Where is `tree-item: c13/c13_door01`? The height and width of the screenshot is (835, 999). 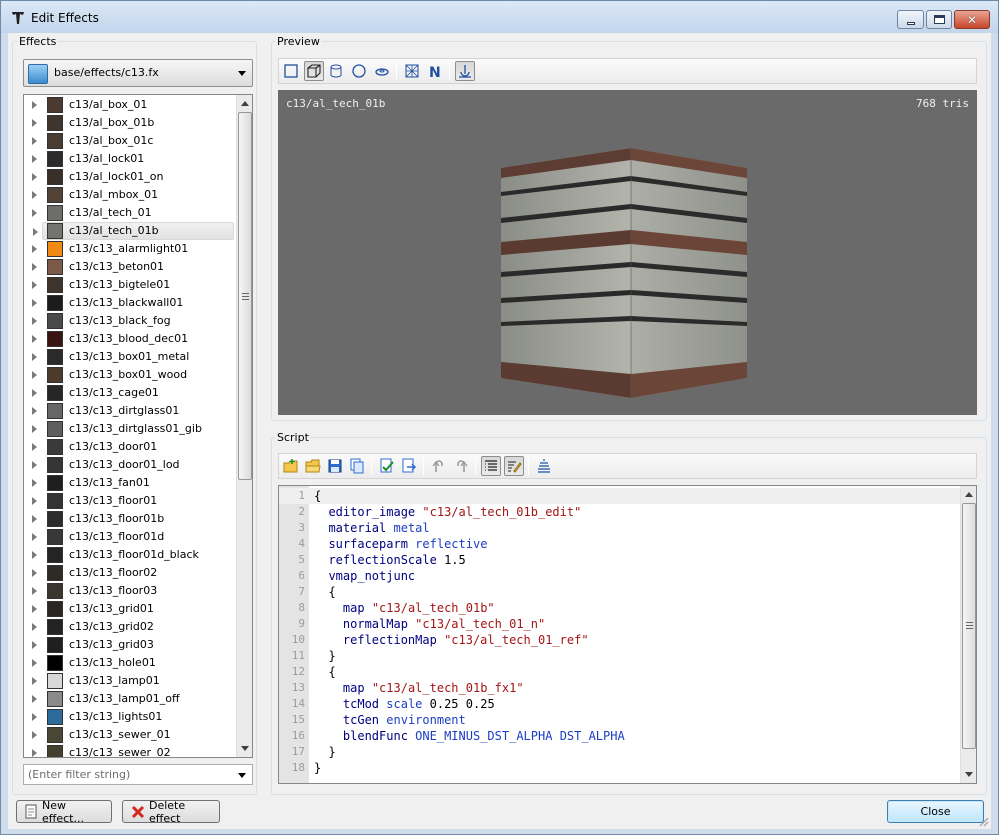
tree-item: c13/c13_door01 is located at coordinates (129, 447).